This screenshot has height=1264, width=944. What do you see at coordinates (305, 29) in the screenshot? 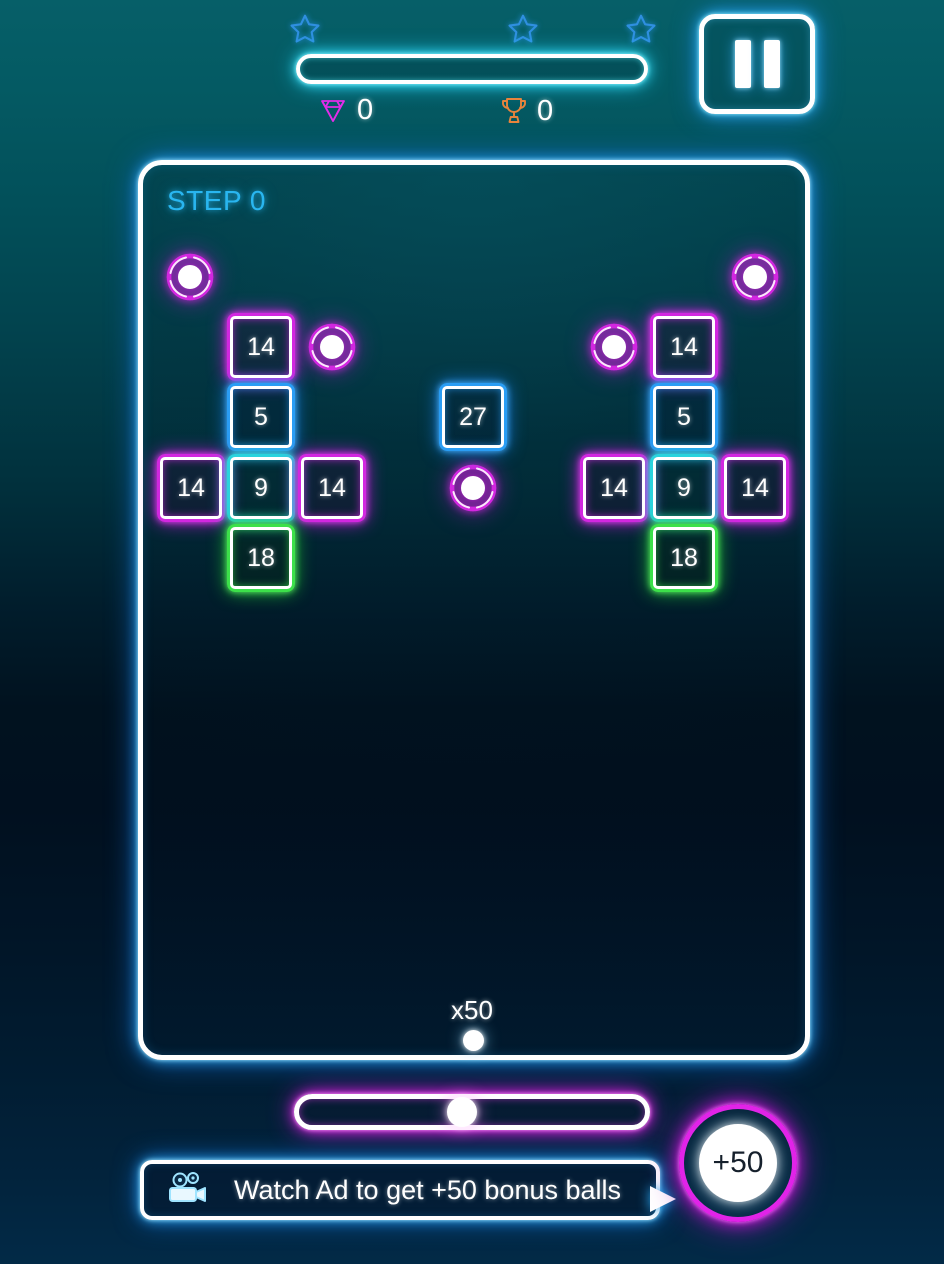
I see `star-1-icon` at bounding box center [305, 29].